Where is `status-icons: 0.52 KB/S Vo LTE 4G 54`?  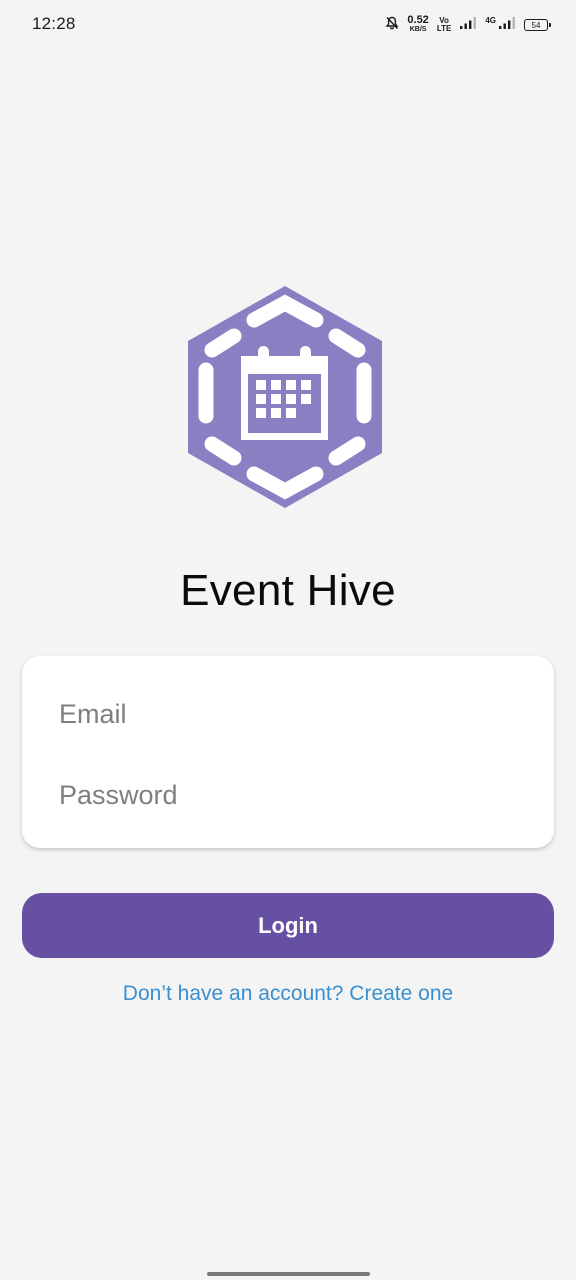
status-icons: 0.52 KB/S Vo LTE 4G 54 is located at coordinates (468, 25).